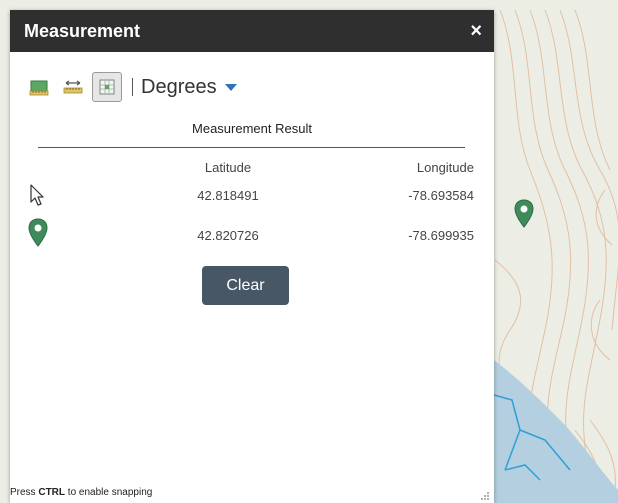 The width and height of the screenshot is (618, 503). What do you see at coordinates (251, 147) in the screenshot?
I see `result-divider` at bounding box center [251, 147].